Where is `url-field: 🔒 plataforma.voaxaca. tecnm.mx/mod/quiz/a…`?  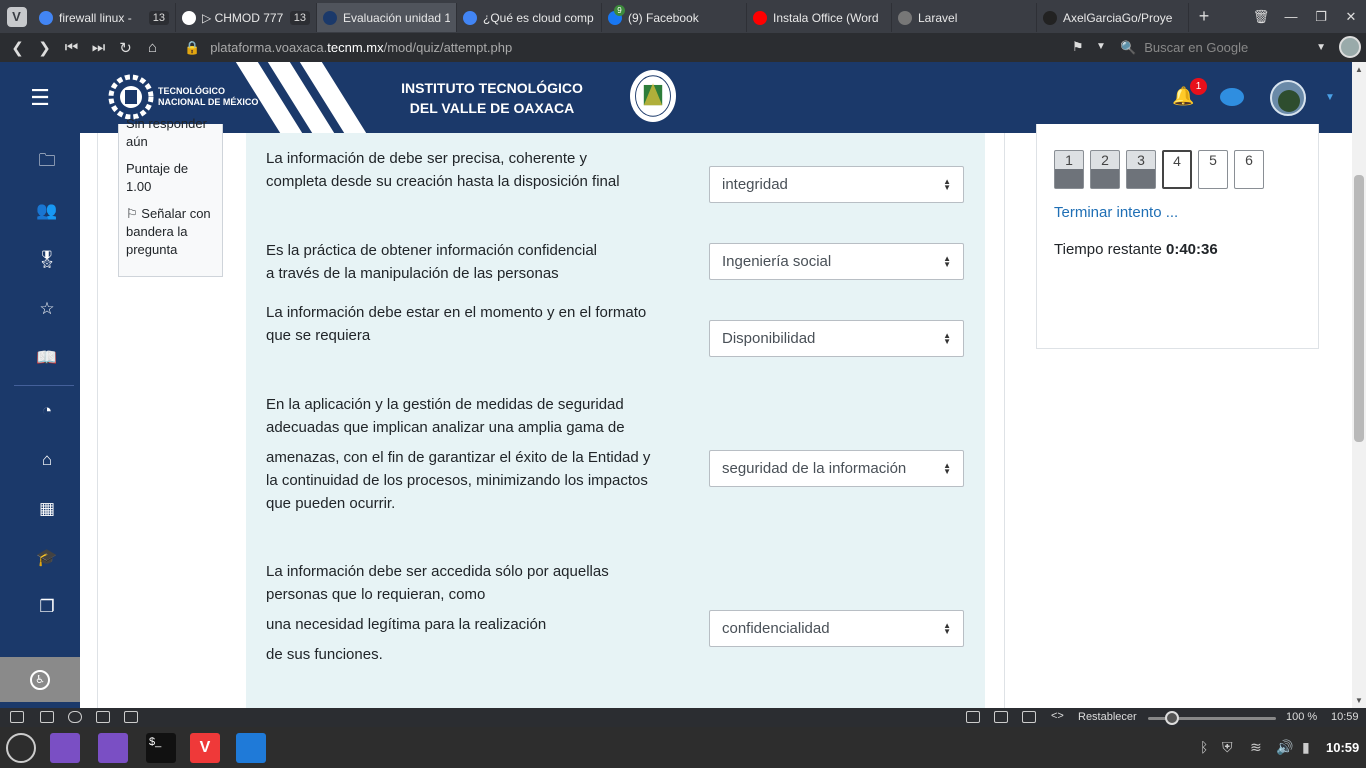 url-field: 🔒 plataforma.voaxaca. tecnm.mx/mod/quiz/a… is located at coordinates (624, 48).